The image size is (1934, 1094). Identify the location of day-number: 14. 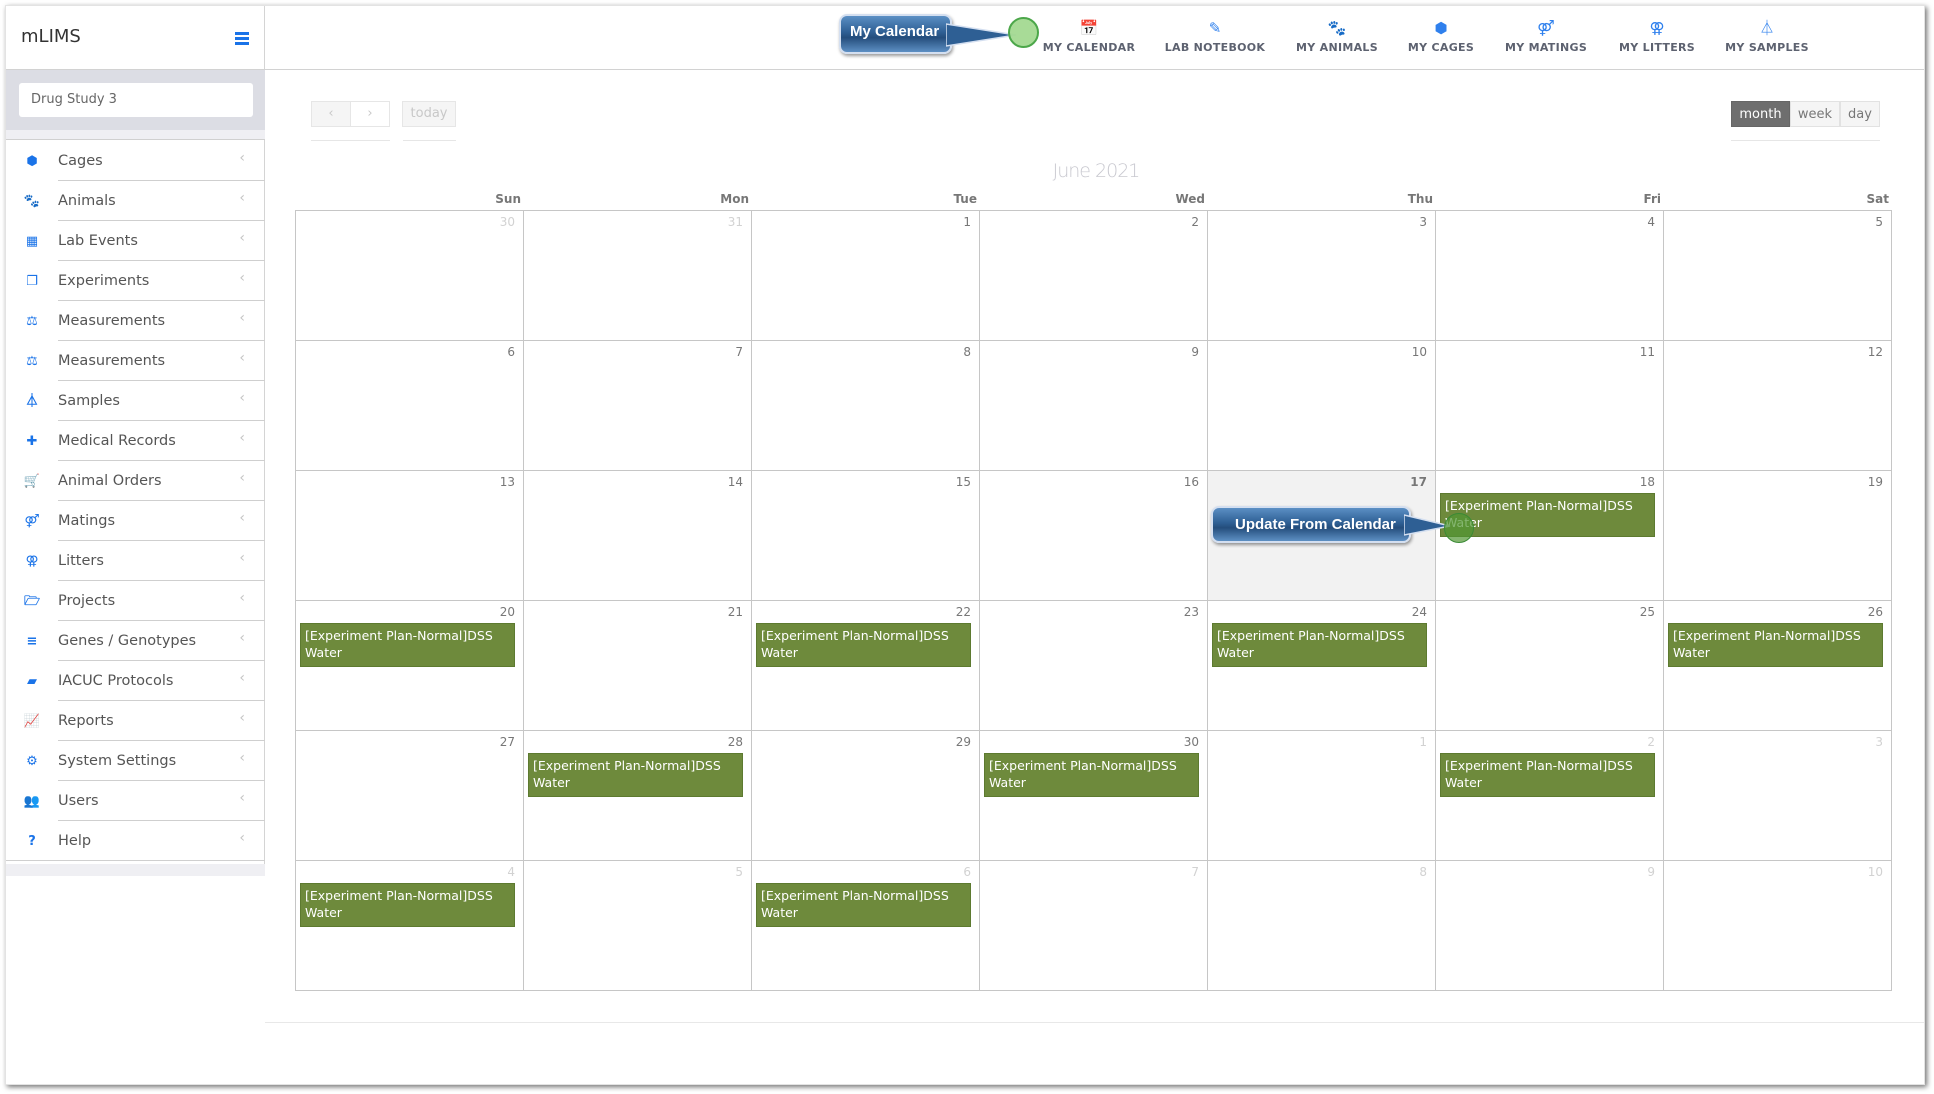
(735, 482).